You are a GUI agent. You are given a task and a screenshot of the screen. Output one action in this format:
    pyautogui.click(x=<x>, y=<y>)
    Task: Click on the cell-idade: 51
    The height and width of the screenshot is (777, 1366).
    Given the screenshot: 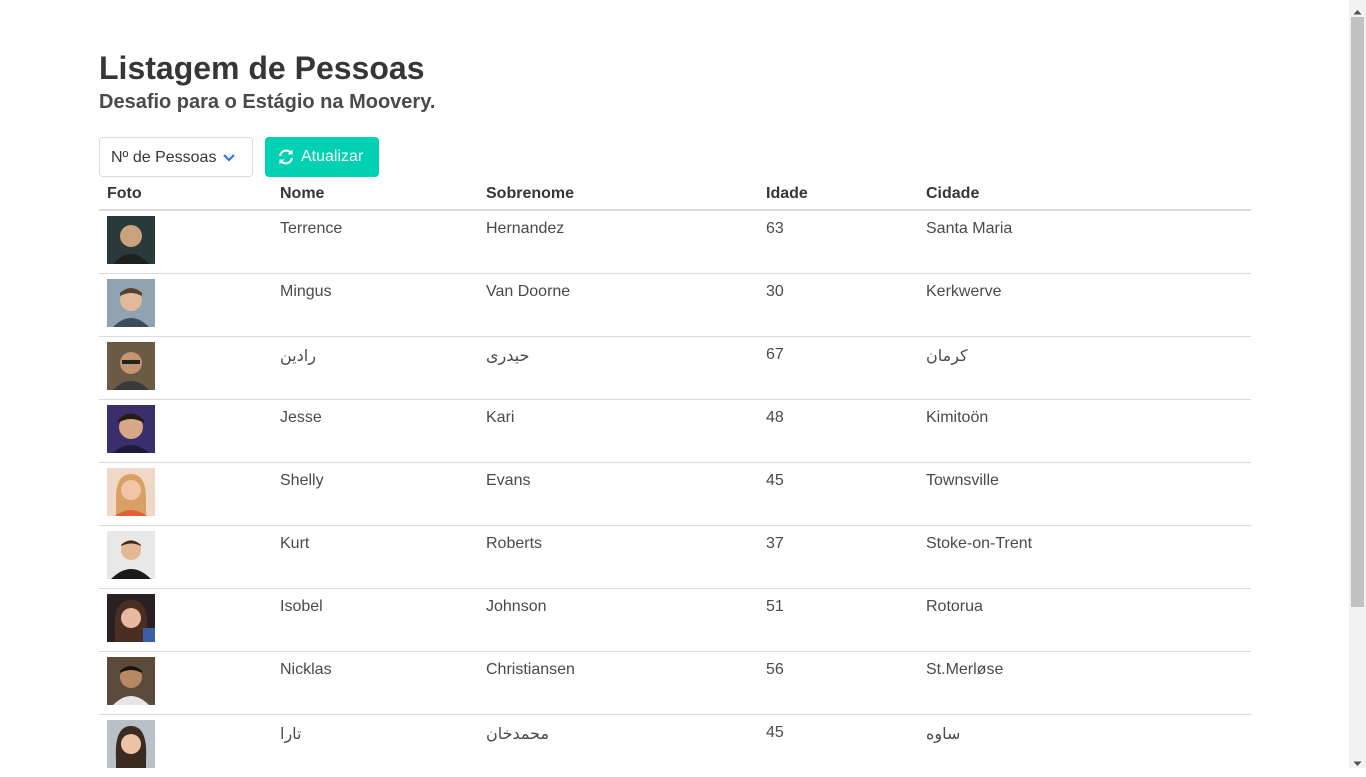 What is the action you would take?
    pyautogui.click(x=775, y=606)
    